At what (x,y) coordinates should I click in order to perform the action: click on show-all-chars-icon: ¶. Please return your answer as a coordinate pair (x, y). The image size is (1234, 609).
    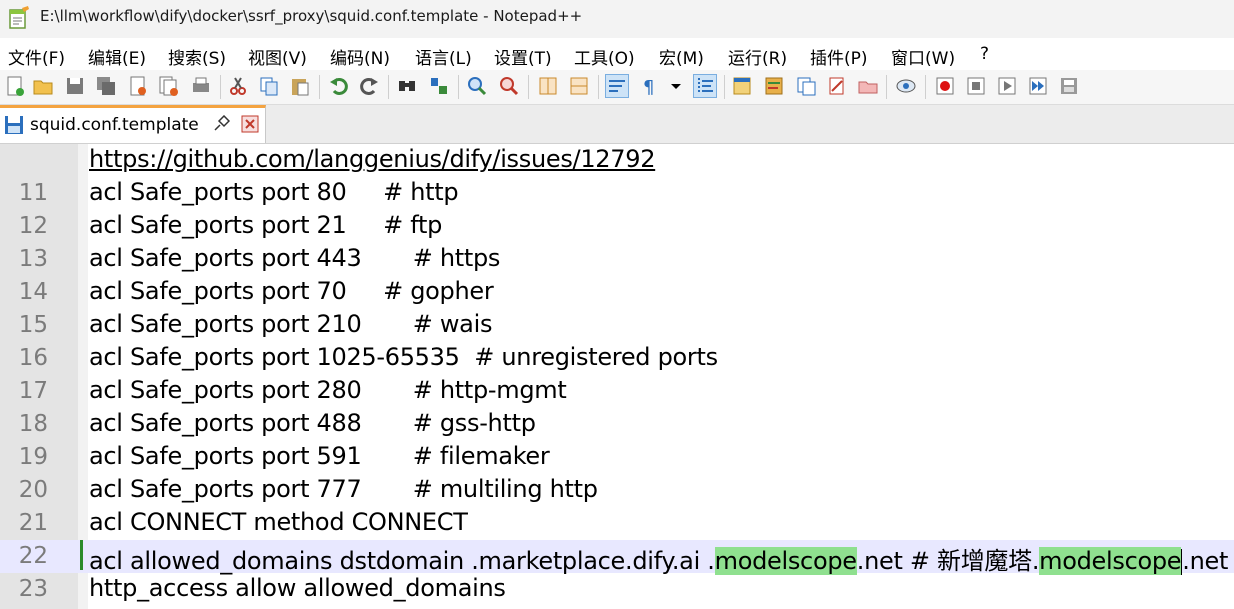
    Looking at the image, I should click on (649, 86).